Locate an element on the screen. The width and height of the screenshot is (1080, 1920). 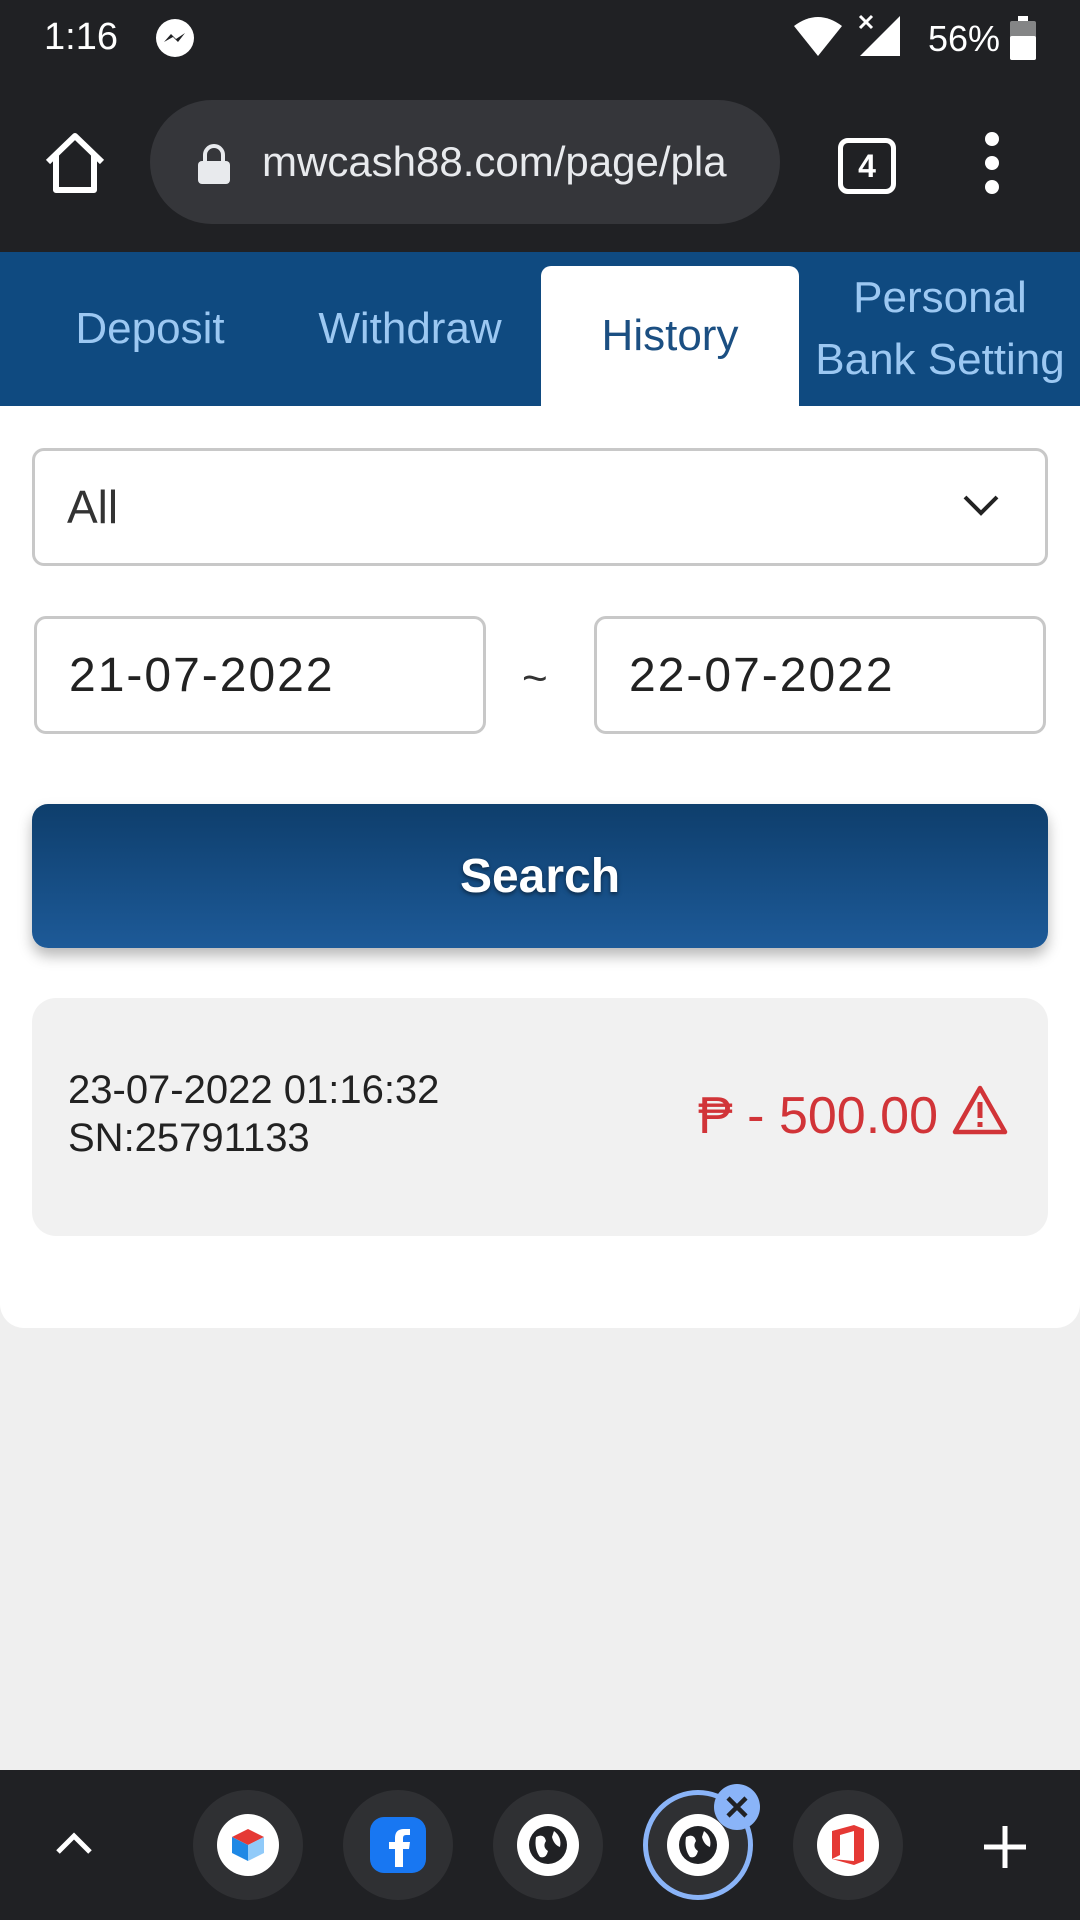
browser-toolbar: mwcash88.com/page/pla 4 is located at coordinates (540, 166).